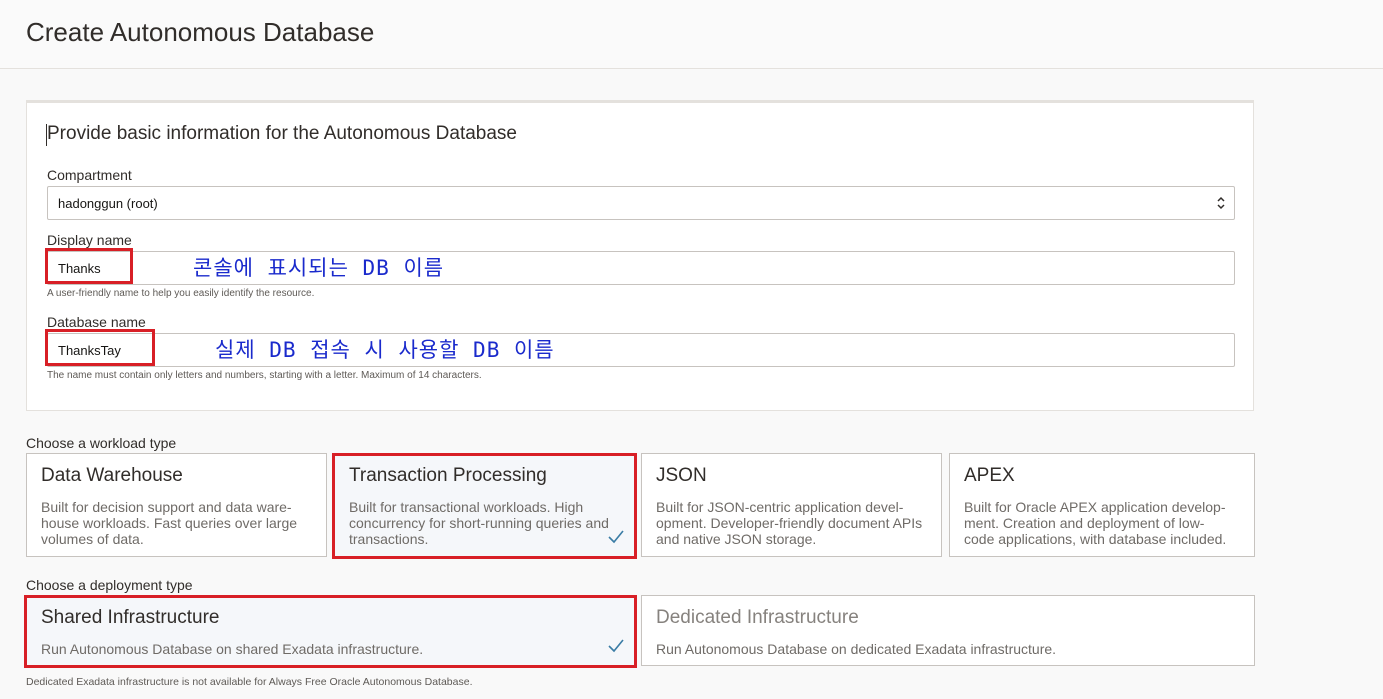  I want to click on database-name-label: Database name, so click(96, 322).